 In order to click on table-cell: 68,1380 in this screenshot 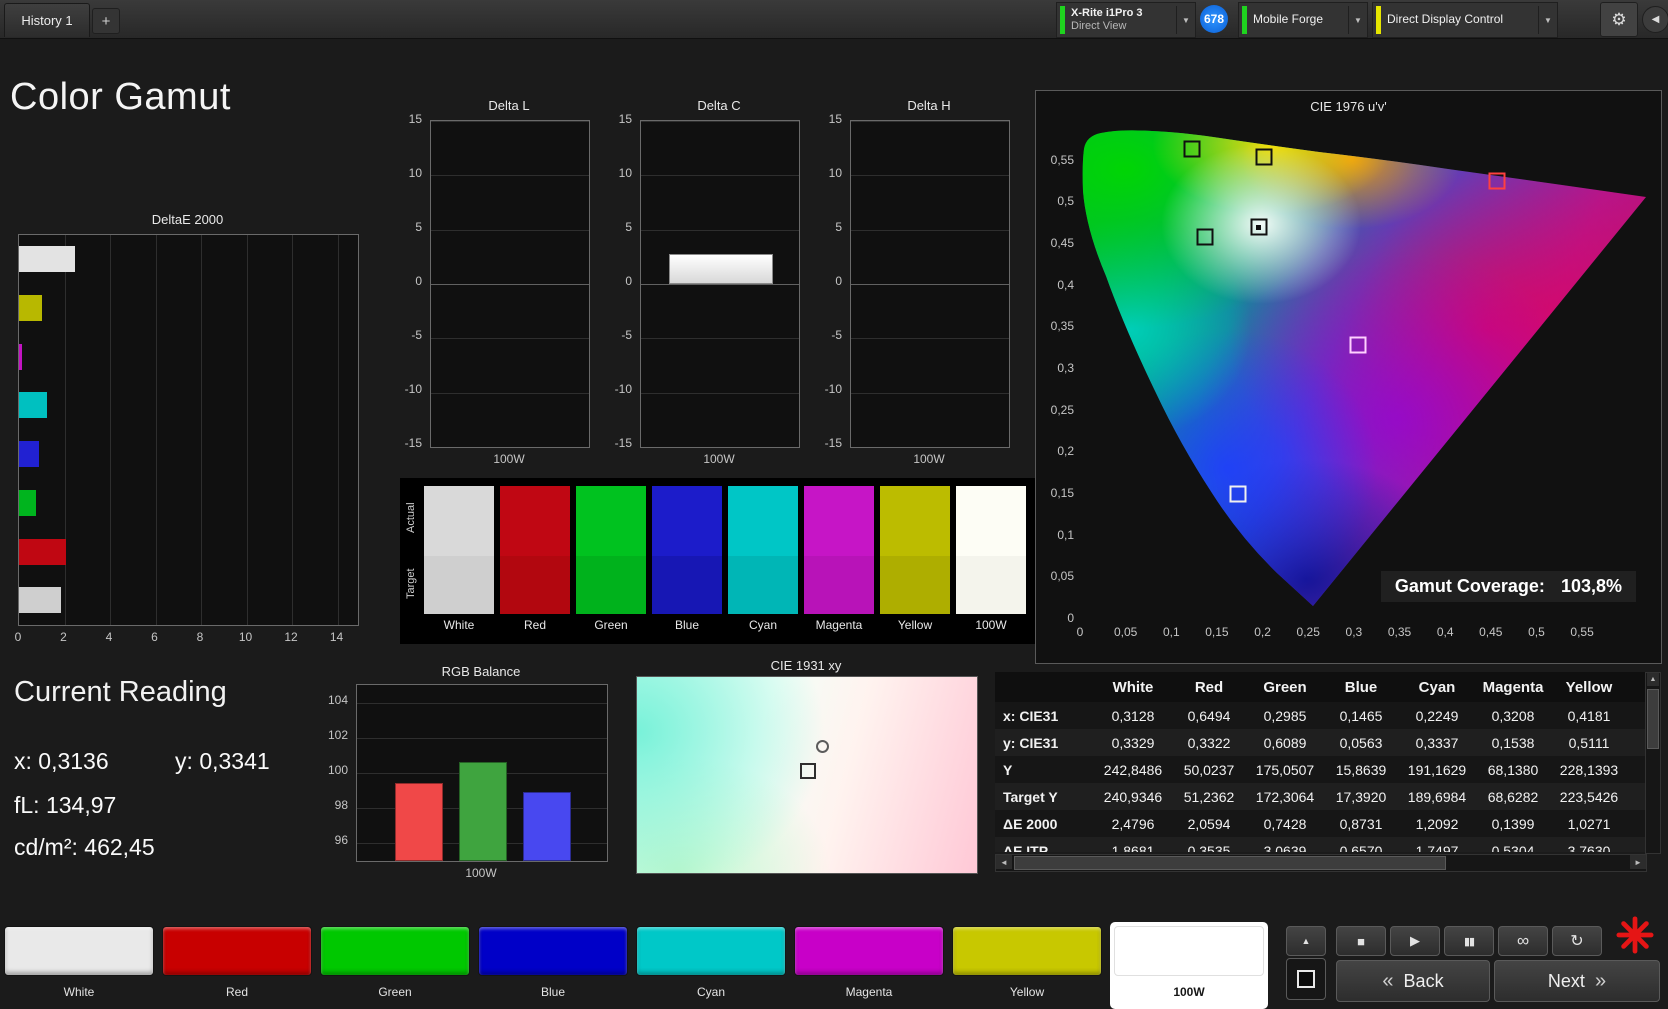, I will do `click(1513, 769)`.